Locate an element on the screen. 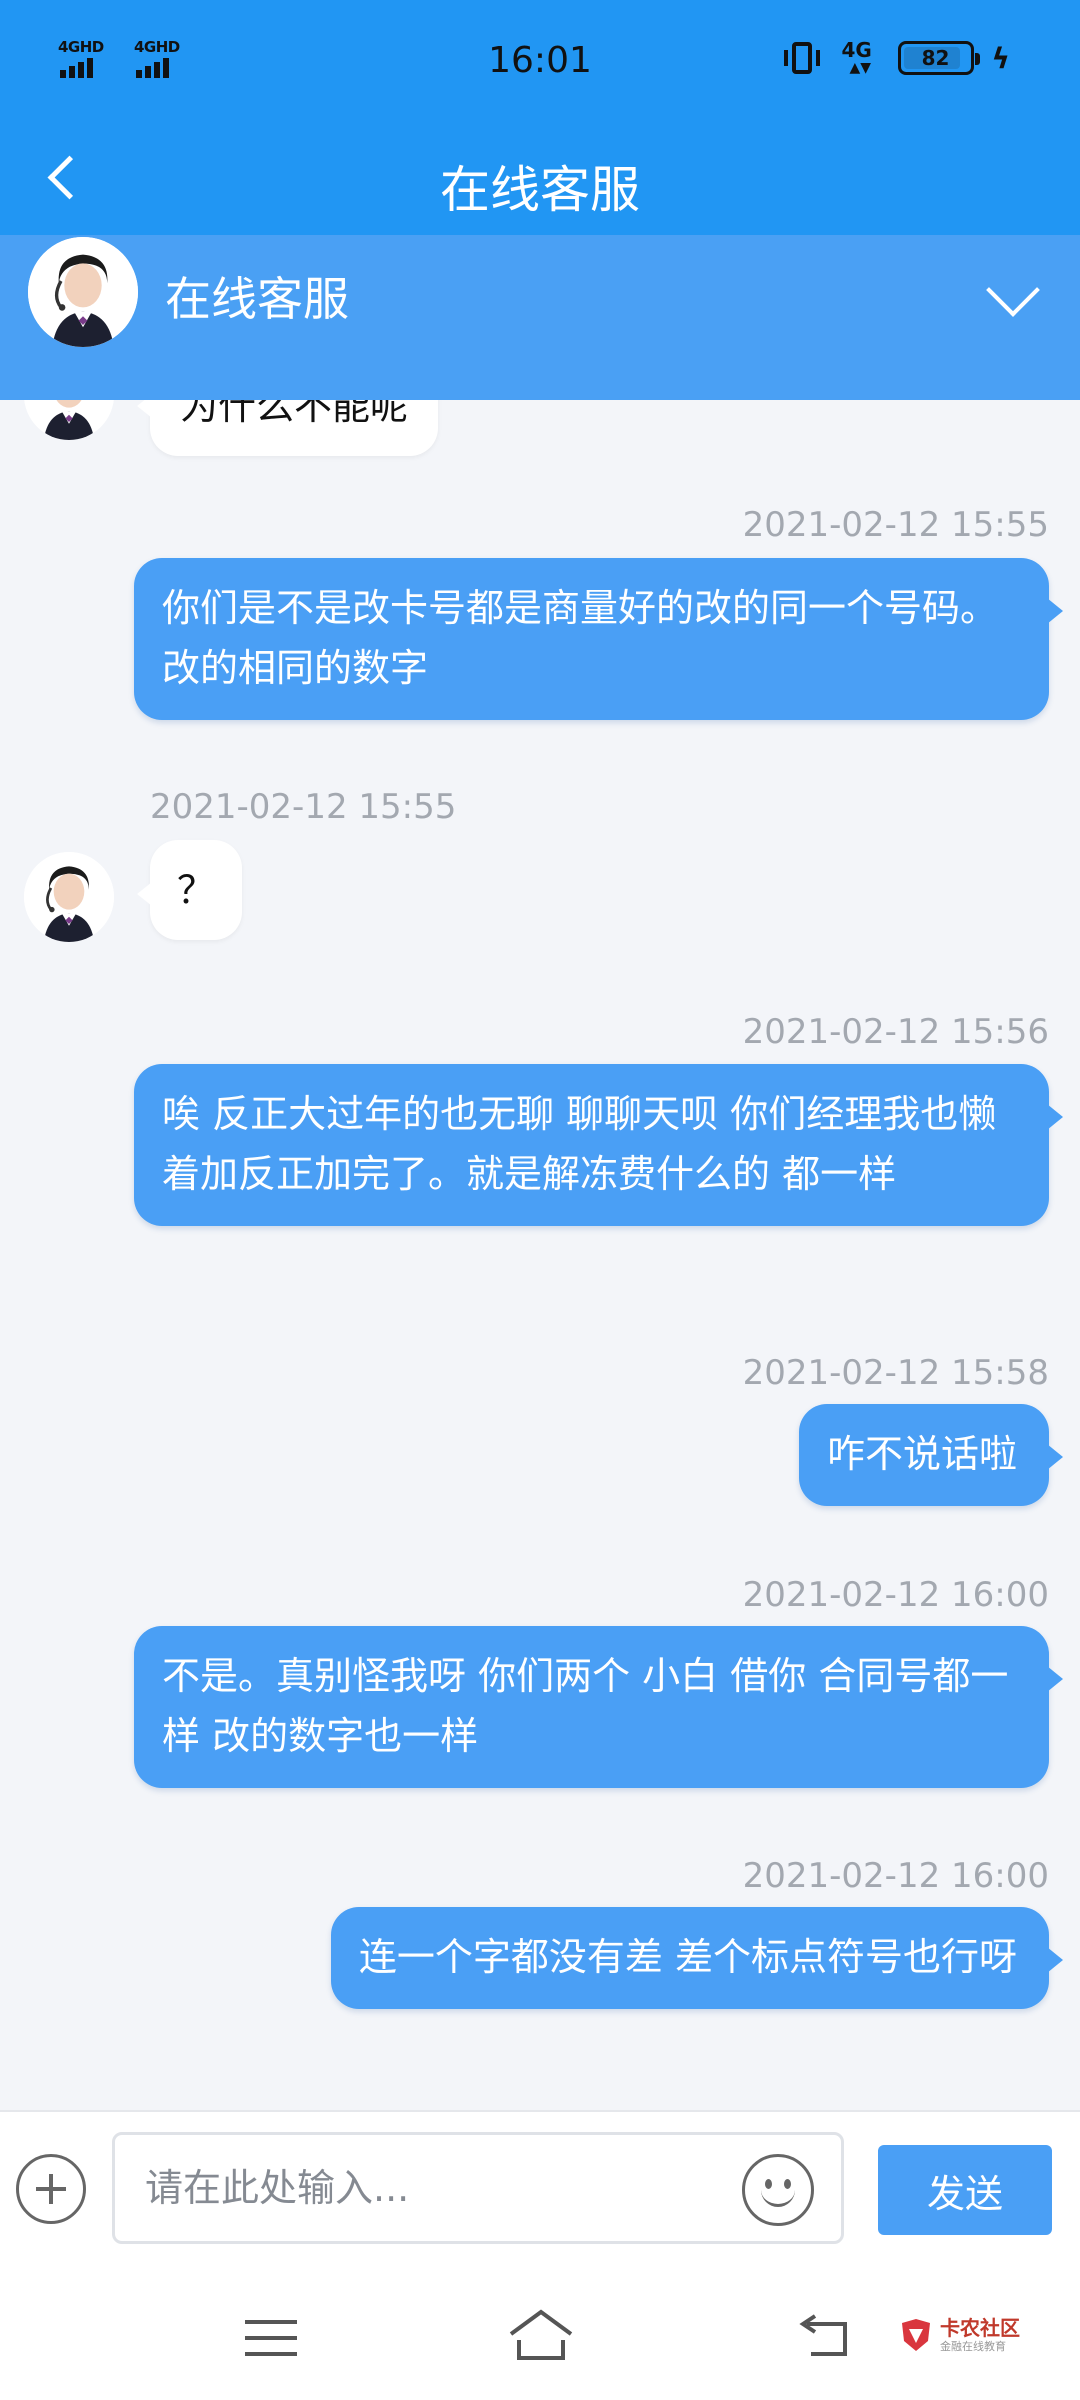  network-icon: 4G ▲▼ is located at coordinates (856, 57).